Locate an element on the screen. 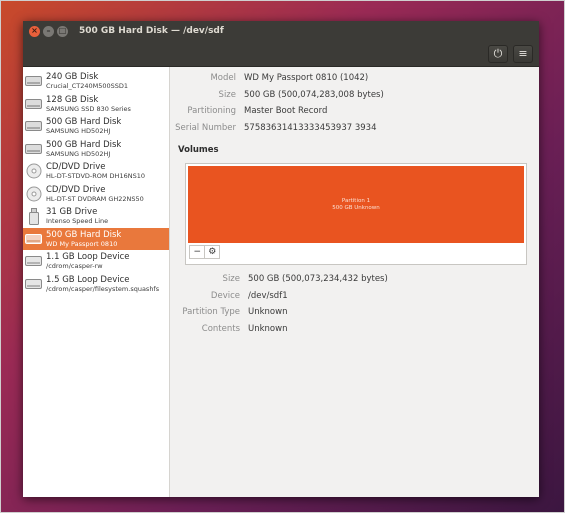  contents-value: Unknown is located at coordinates (268, 328).